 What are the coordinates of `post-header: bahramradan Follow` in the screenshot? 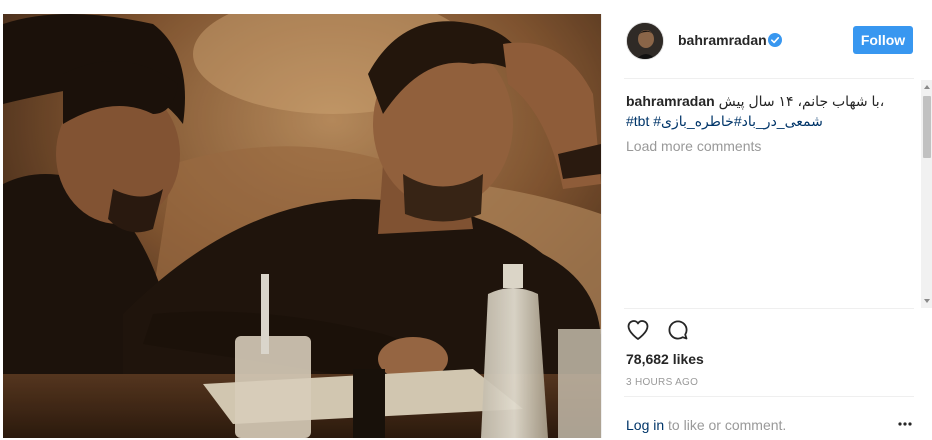 It's located at (767, 46).